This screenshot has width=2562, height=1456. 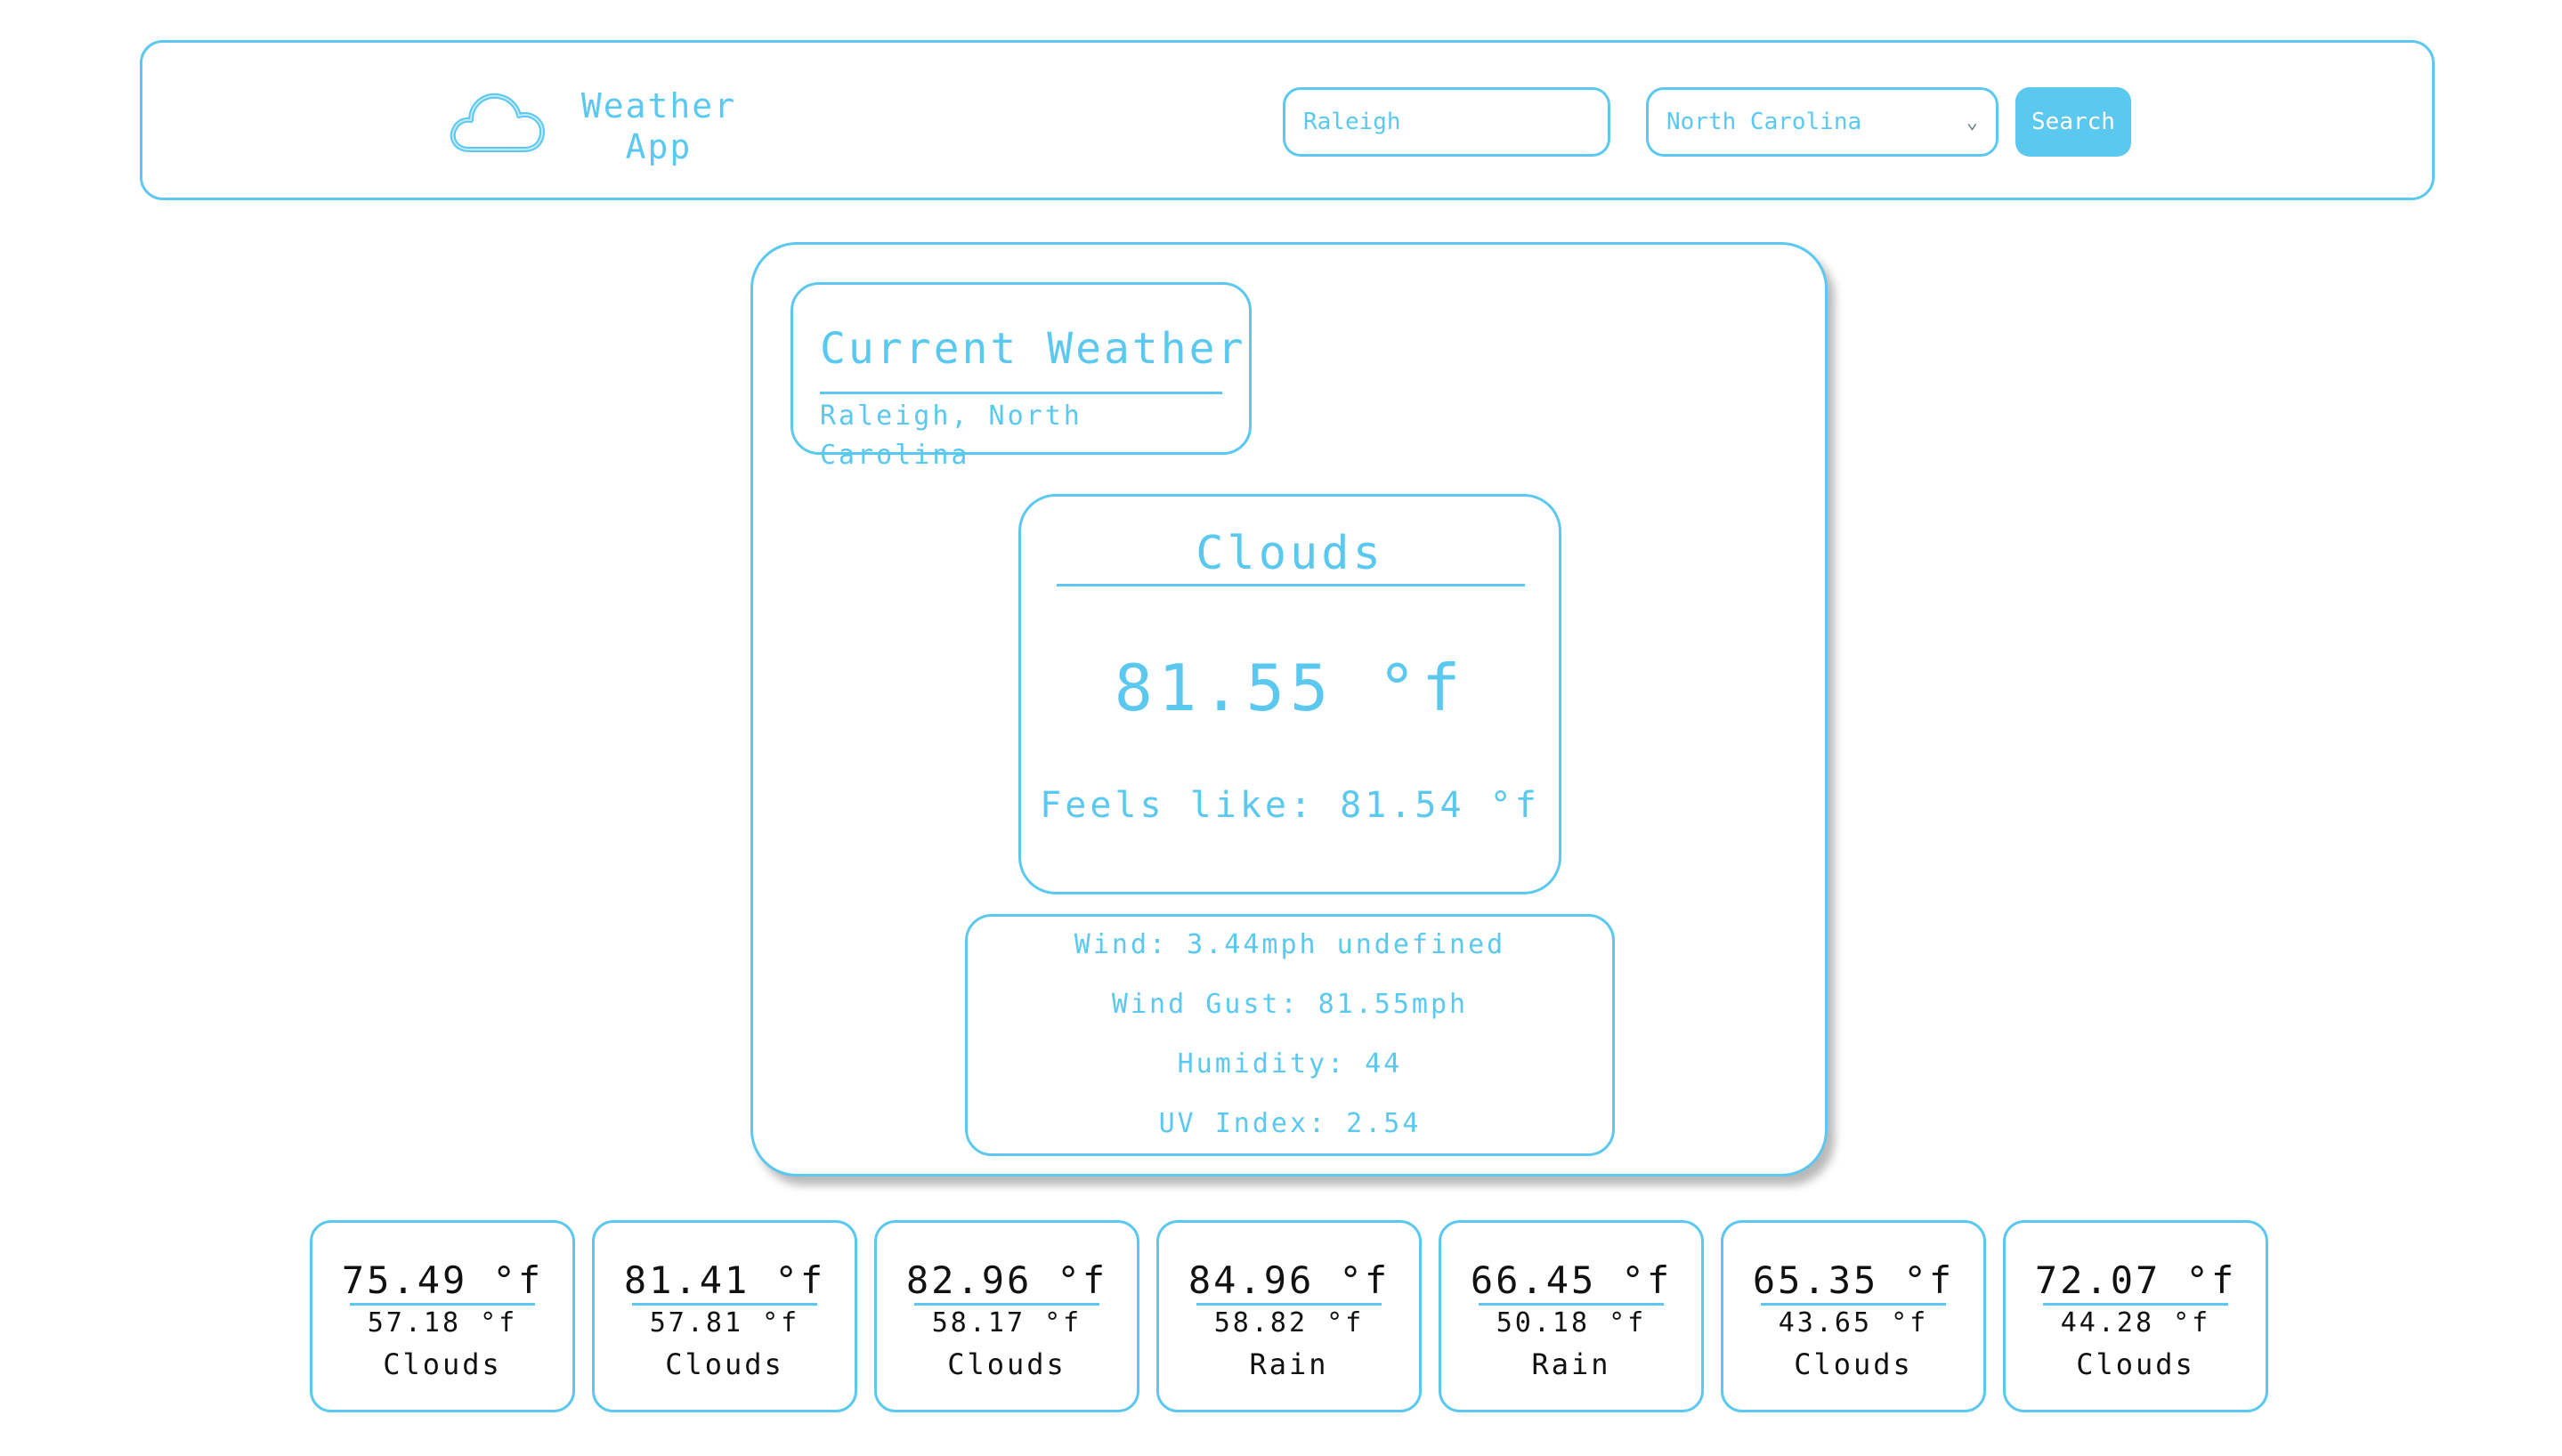 What do you see at coordinates (724, 1323) in the screenshot?
I see `forecast-low: 57.81 °f` at bounding box center [724, 1323].